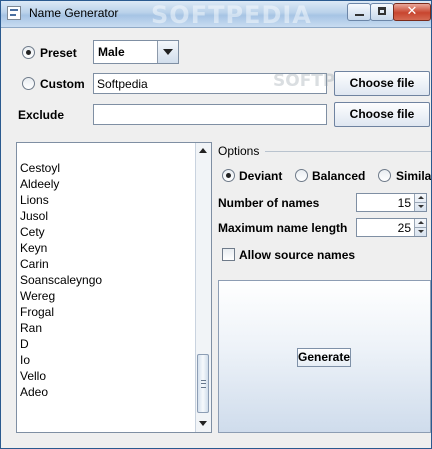 The height and width of the screenshot is (449, 432). What do you see at coordinates (203, 287) in the screenshot?
I see `list-scrollbar` at bounding box center [203, 287].